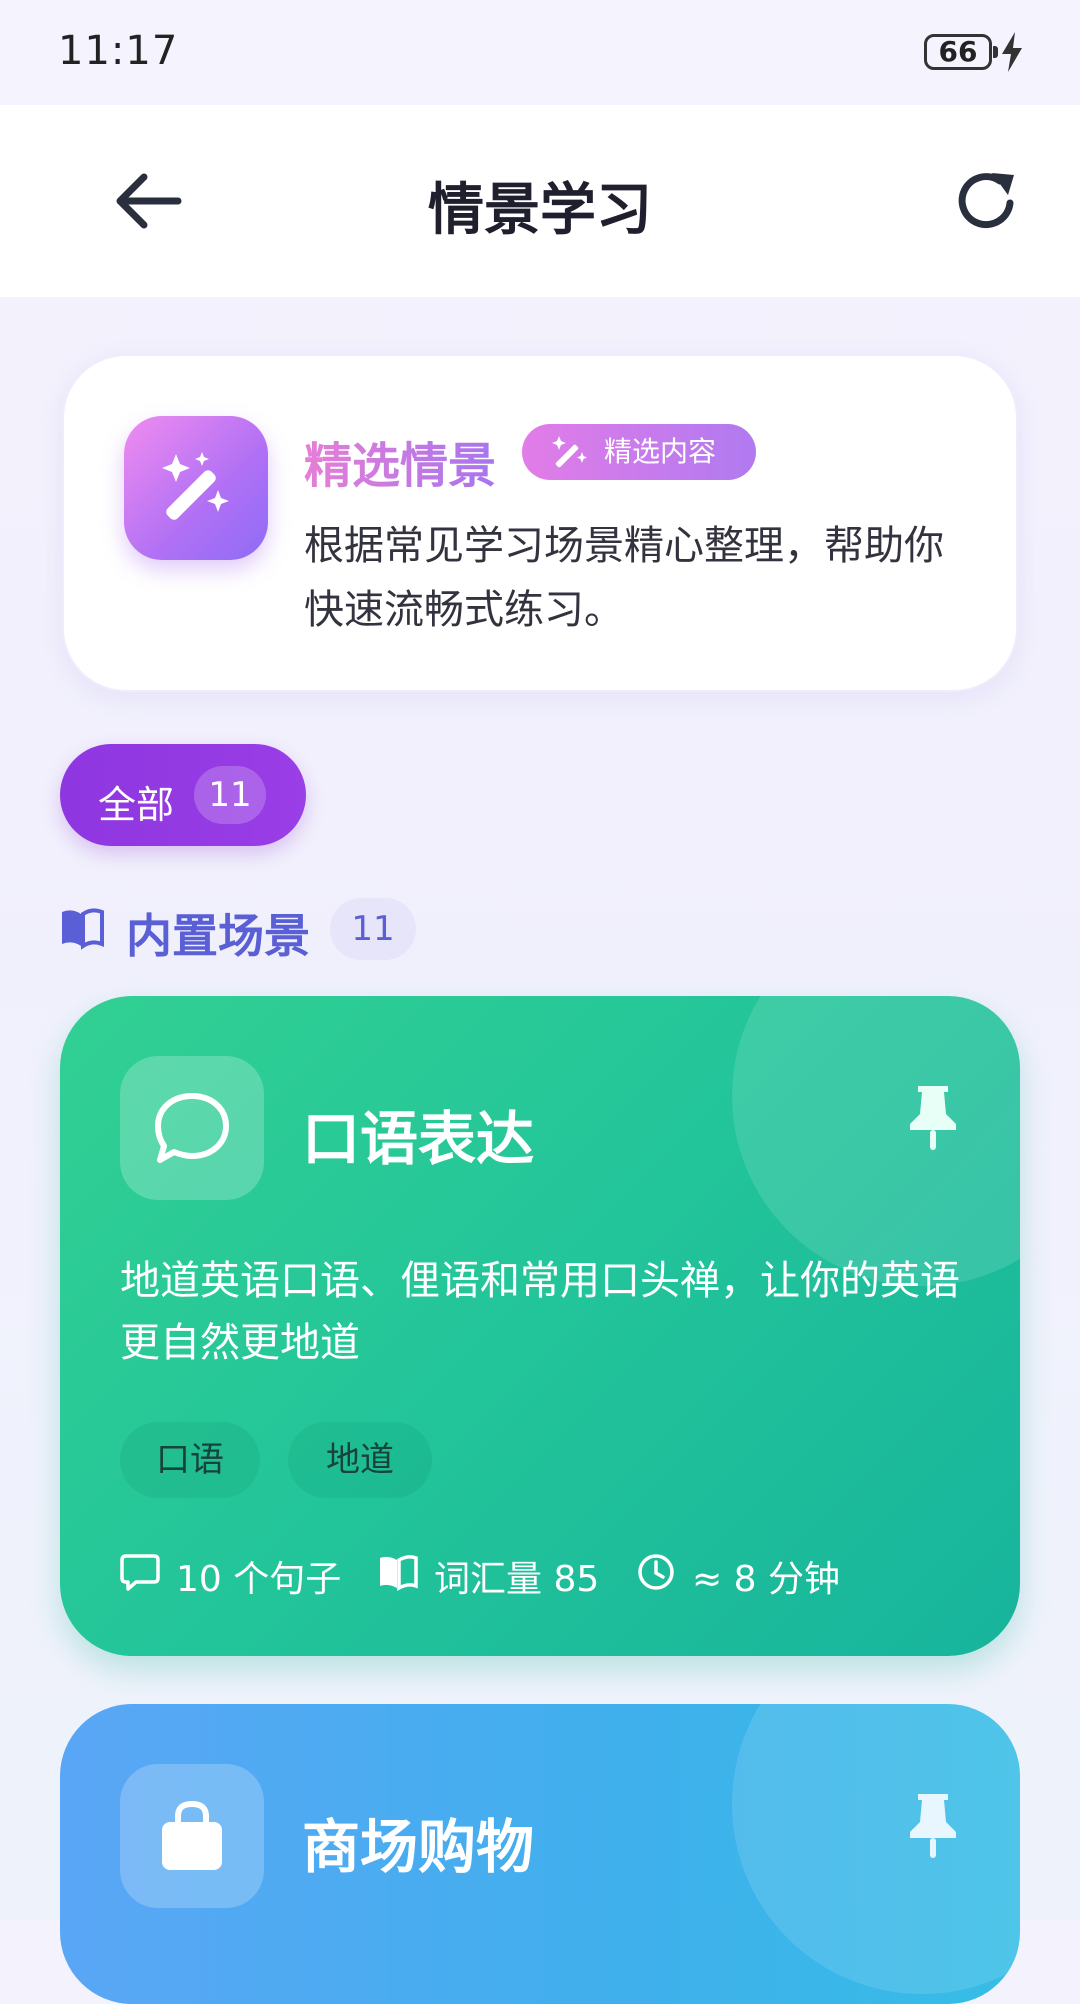 The height and width of the screenshot is (2004, 1080). I want to click on scene-tag: 口语, so click(190, 1460).